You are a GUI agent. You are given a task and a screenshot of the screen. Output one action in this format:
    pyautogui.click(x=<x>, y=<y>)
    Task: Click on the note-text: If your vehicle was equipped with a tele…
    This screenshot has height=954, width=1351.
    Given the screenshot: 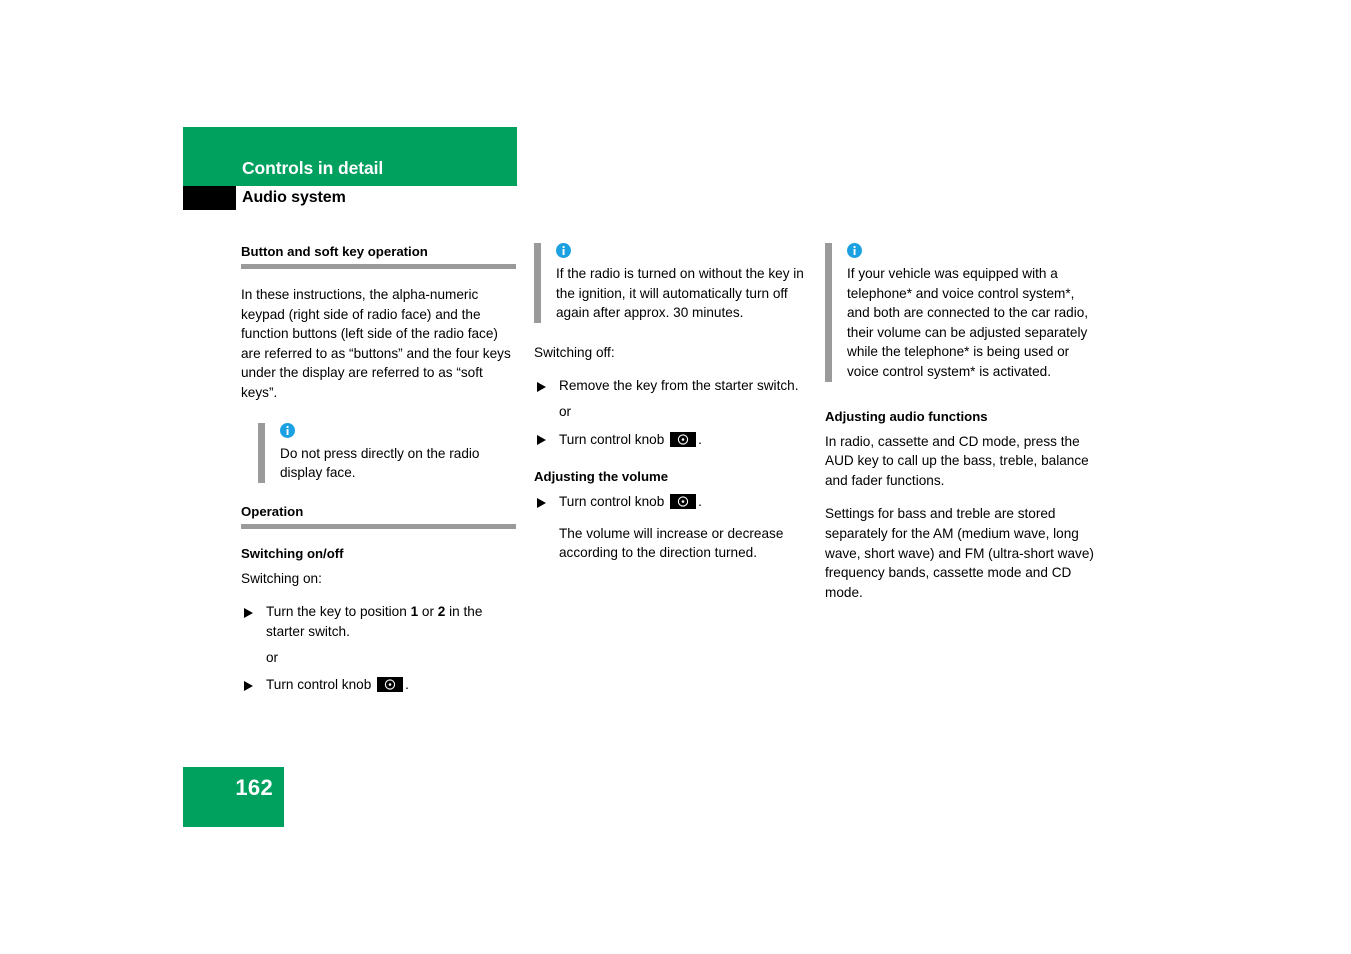 What is the action you would take?
    pyautogui.click(x=968, y=322)
    